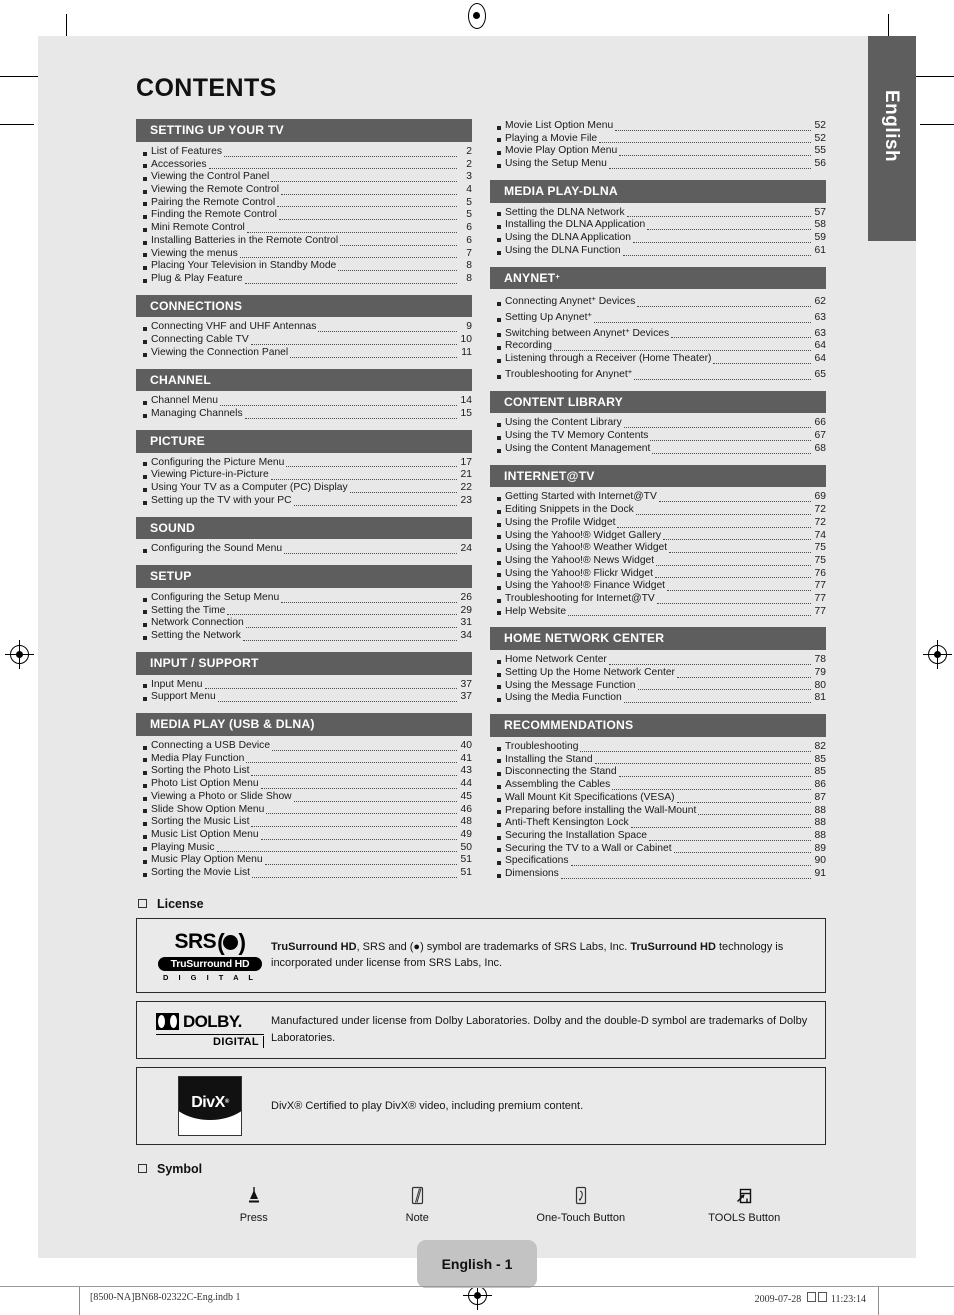 The width and height of the screenshot is (954, 1315). Describe the element at coordinates (579, 573) in the screenshot. I see `toc-entry-label: Using the Yahoo!® Flickr Widget` at that location.